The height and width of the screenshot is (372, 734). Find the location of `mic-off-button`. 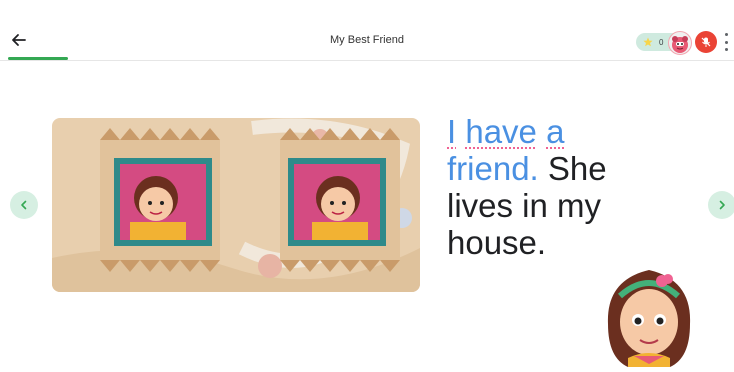

mic-off-button is located at coordinates (706, 42).